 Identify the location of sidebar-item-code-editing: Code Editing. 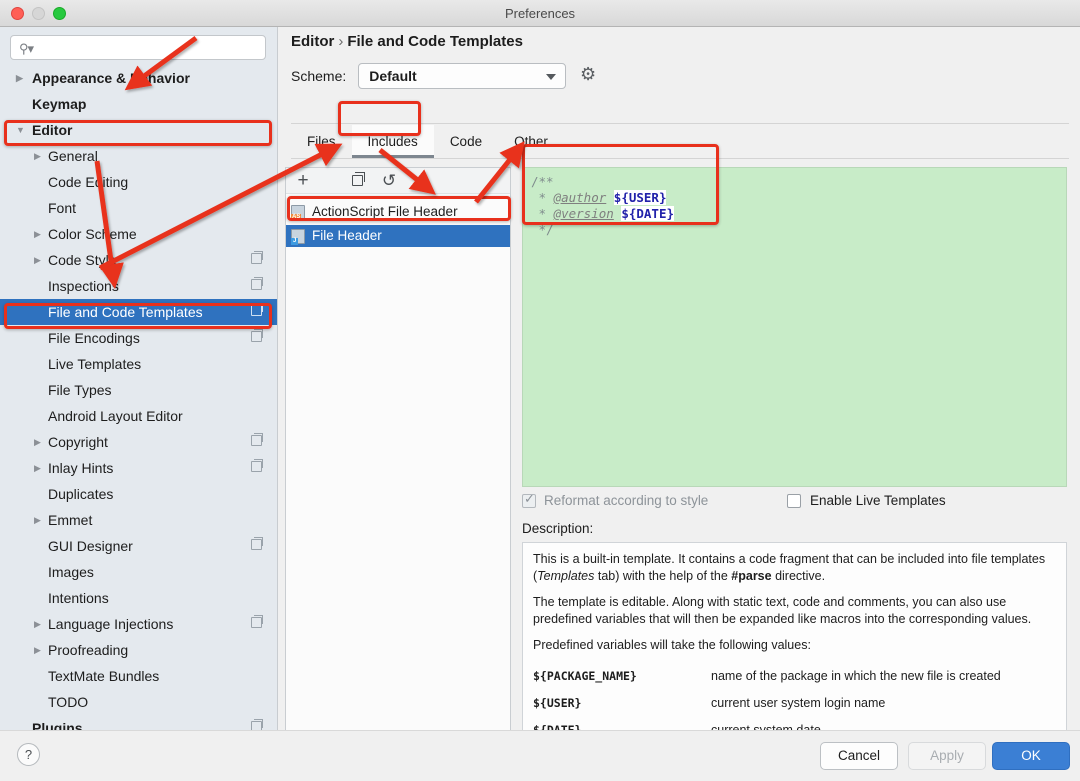
(138, 182).